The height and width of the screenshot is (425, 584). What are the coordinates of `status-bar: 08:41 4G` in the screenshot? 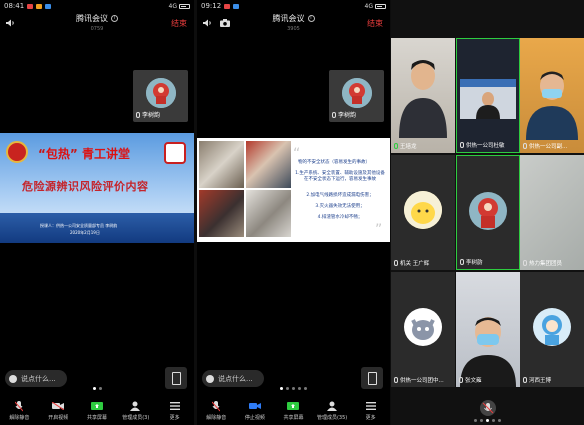 It's located at (97, 6).